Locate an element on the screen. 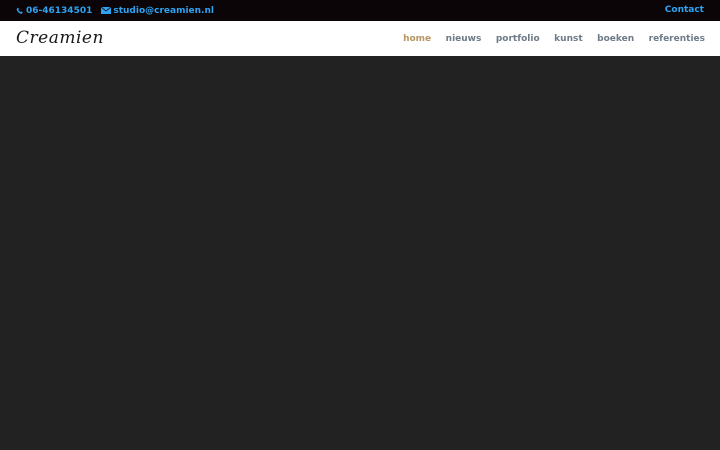 The image size is (720, 450). phone-link: 06-46134501 is located at coordinates (54, 11).